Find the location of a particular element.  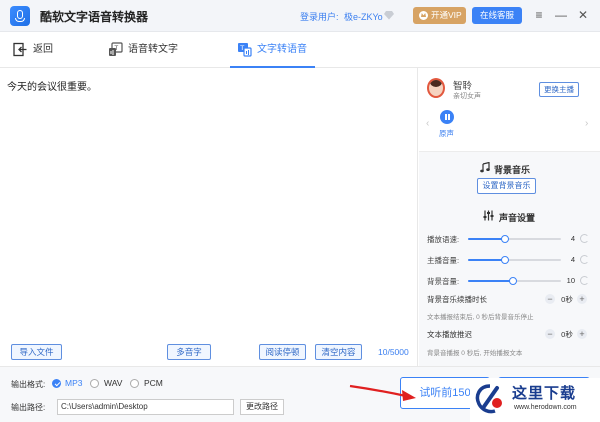

login-user: 极e-ZKYo is located at coordinates (363, 16).